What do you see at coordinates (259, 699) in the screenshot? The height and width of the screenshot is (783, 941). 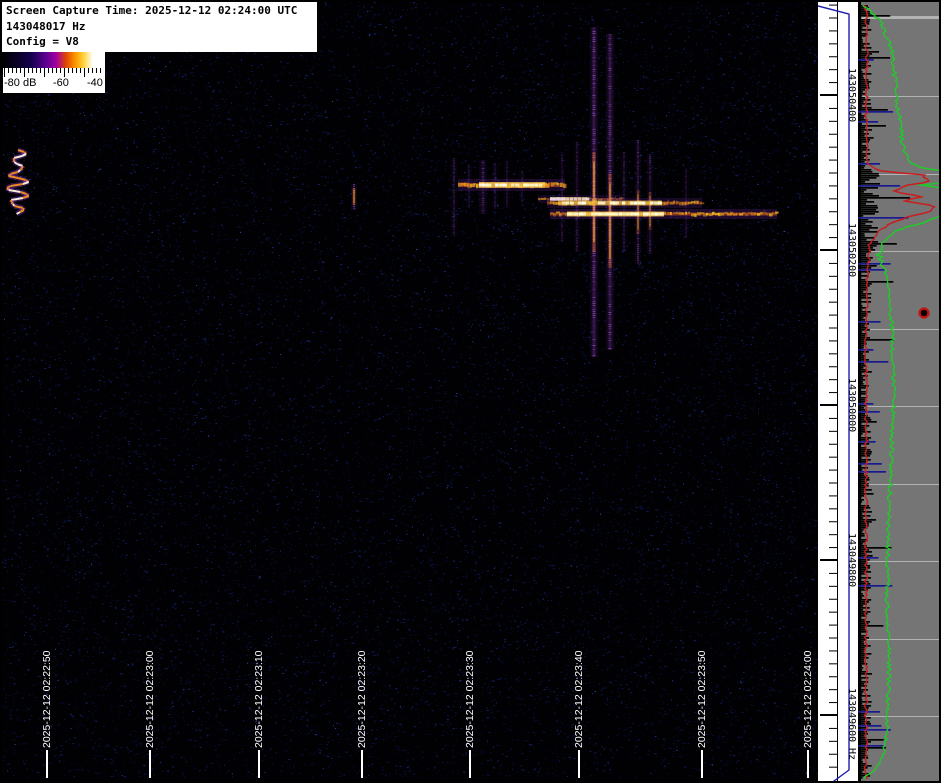 I see `time-axis-label: 2025-12-12 02:23:10` at bounding box center [259, 699].